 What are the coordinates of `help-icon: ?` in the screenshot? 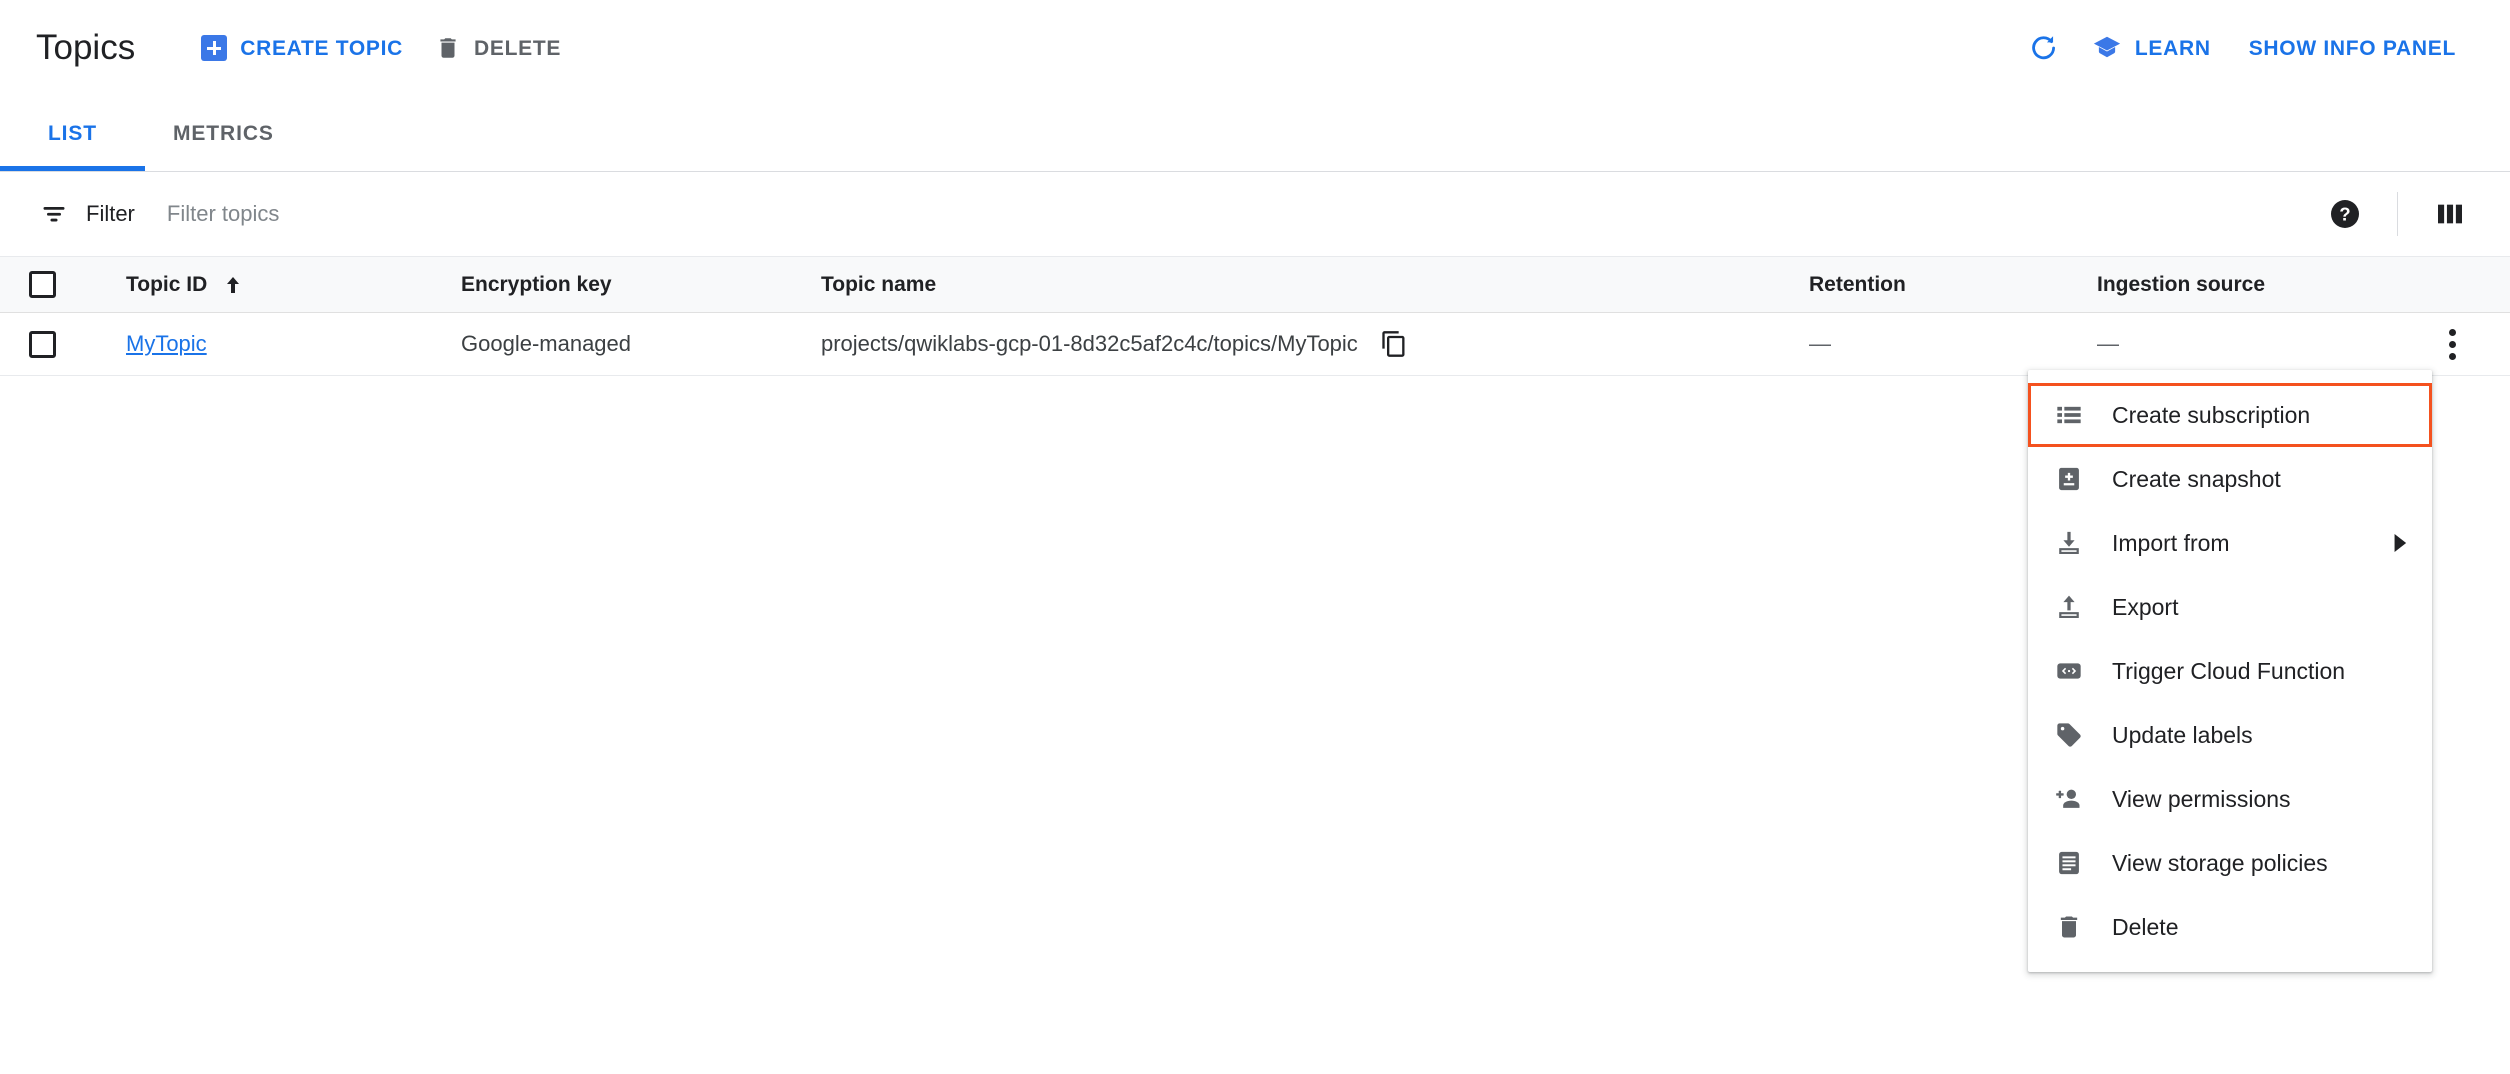 It's located at (2345, 214).